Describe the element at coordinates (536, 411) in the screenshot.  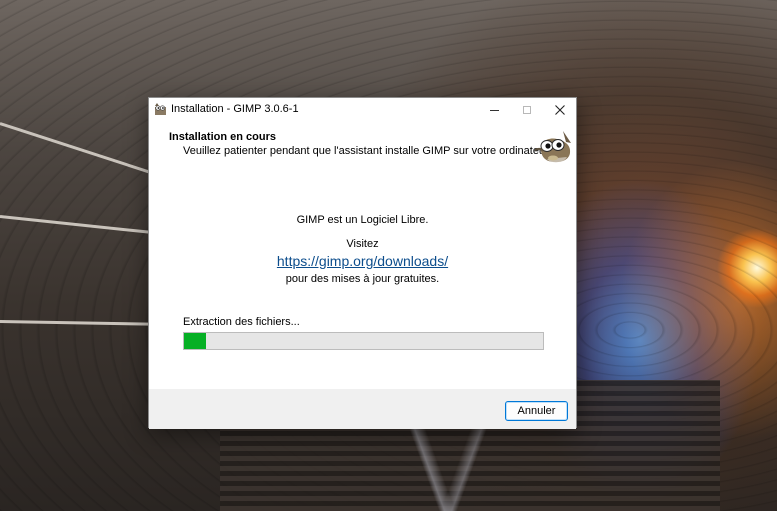
I see `cancel-button: Annuler` at that location.